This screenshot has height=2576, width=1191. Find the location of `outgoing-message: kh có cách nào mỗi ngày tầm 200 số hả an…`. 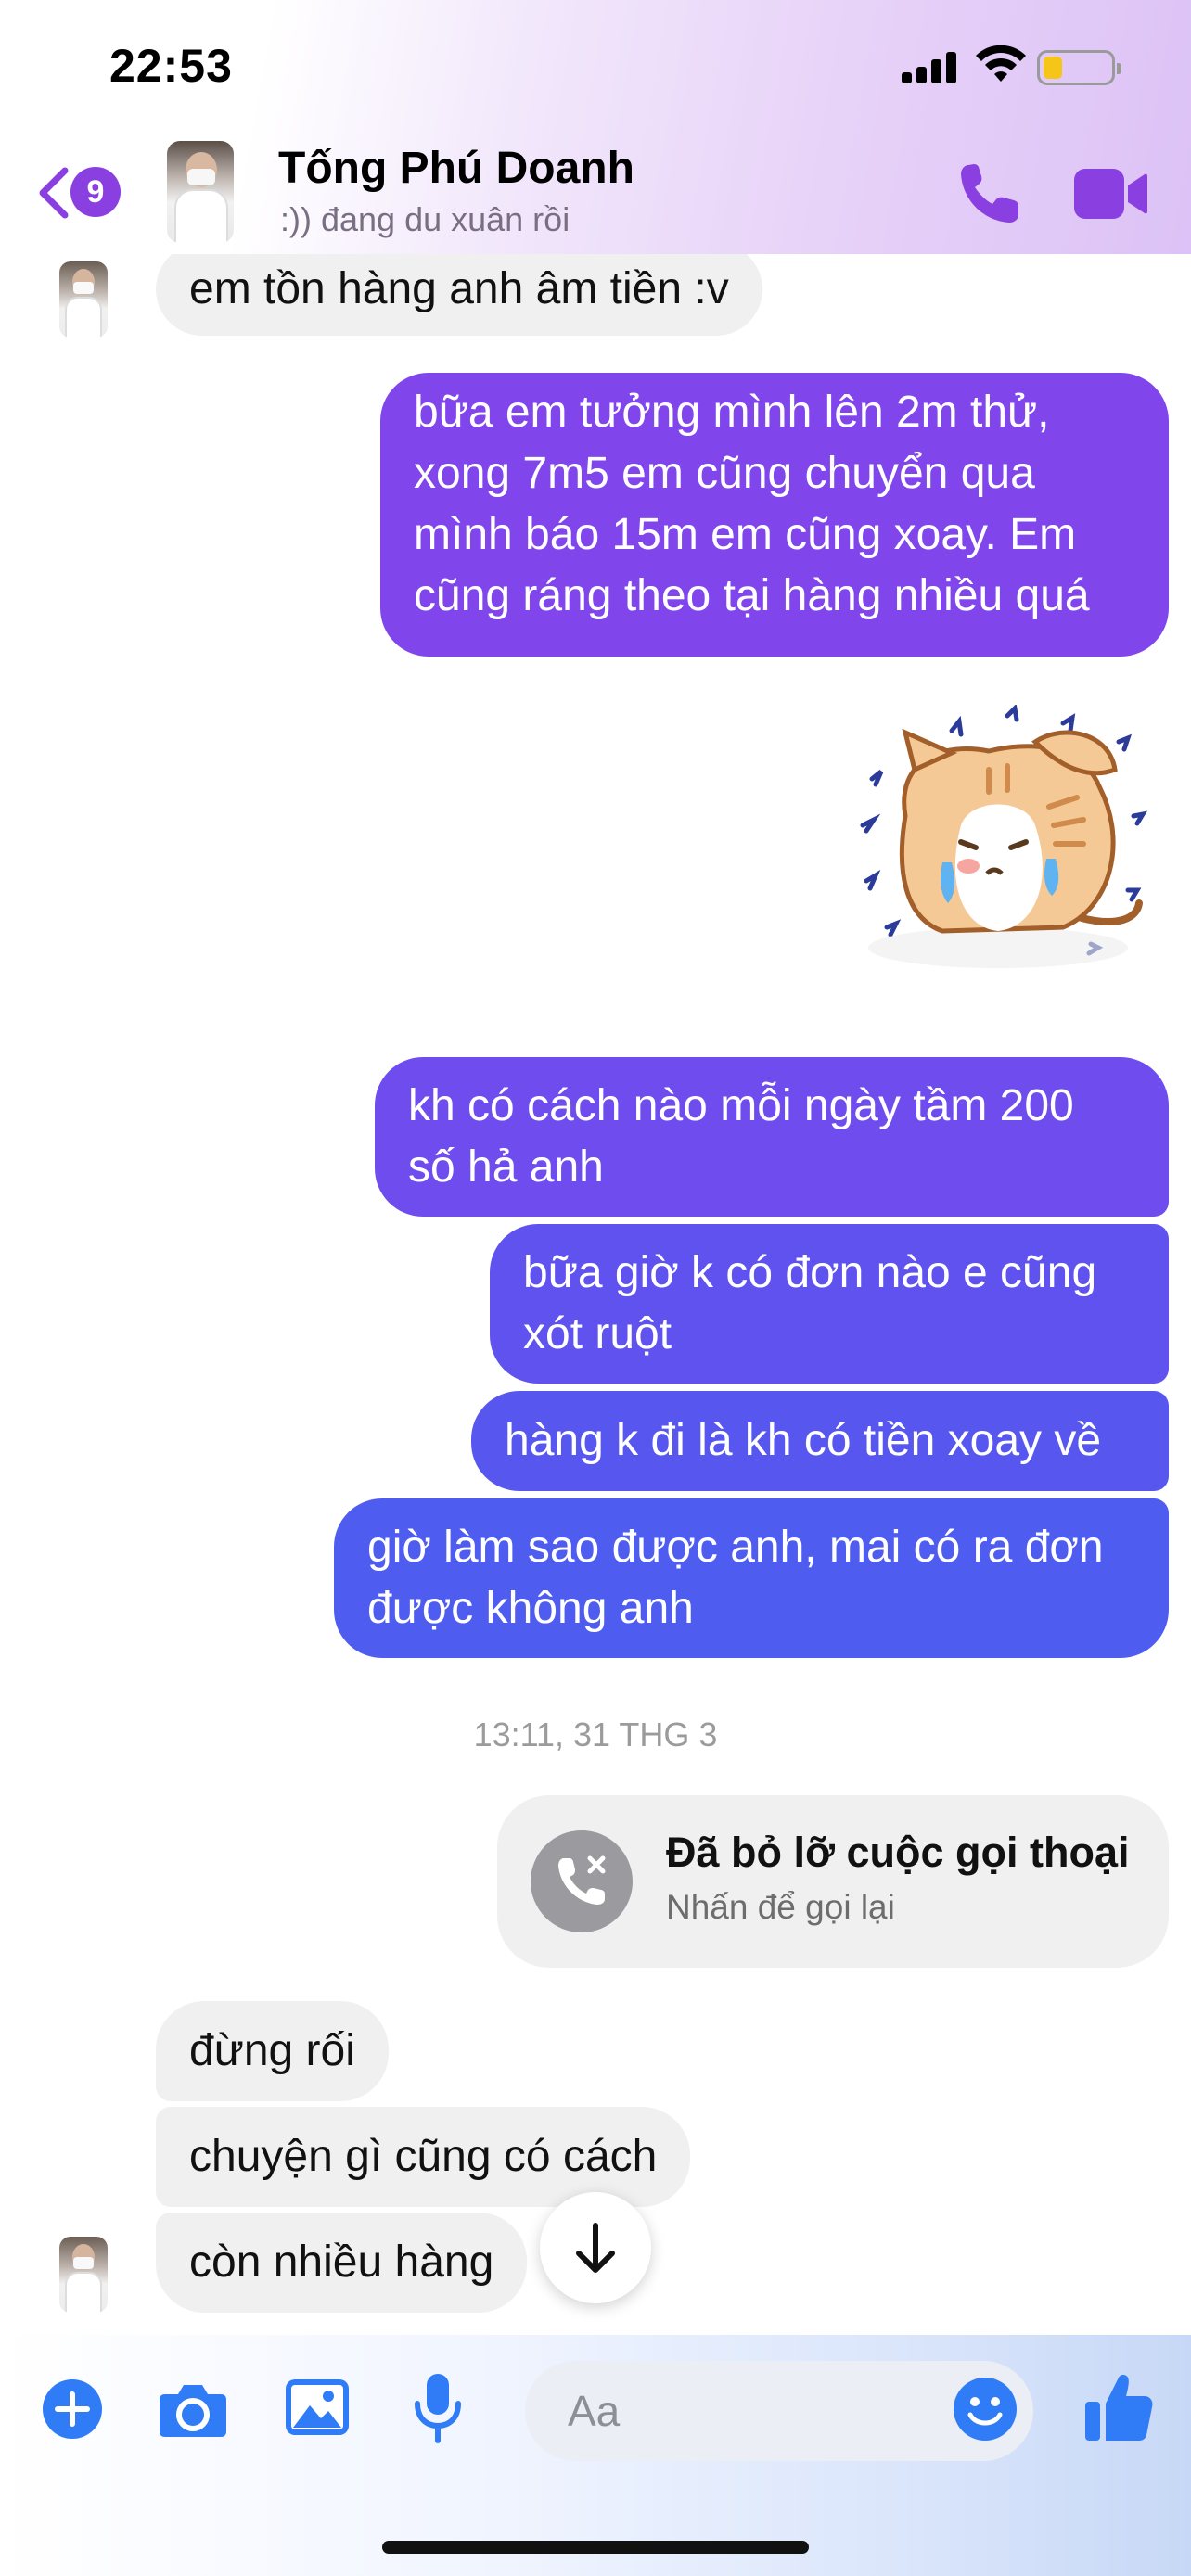

outgoing-message: kh có cách nào mỗi ngày tầm 200 số hả an… is located at coordinates (772, 1137).